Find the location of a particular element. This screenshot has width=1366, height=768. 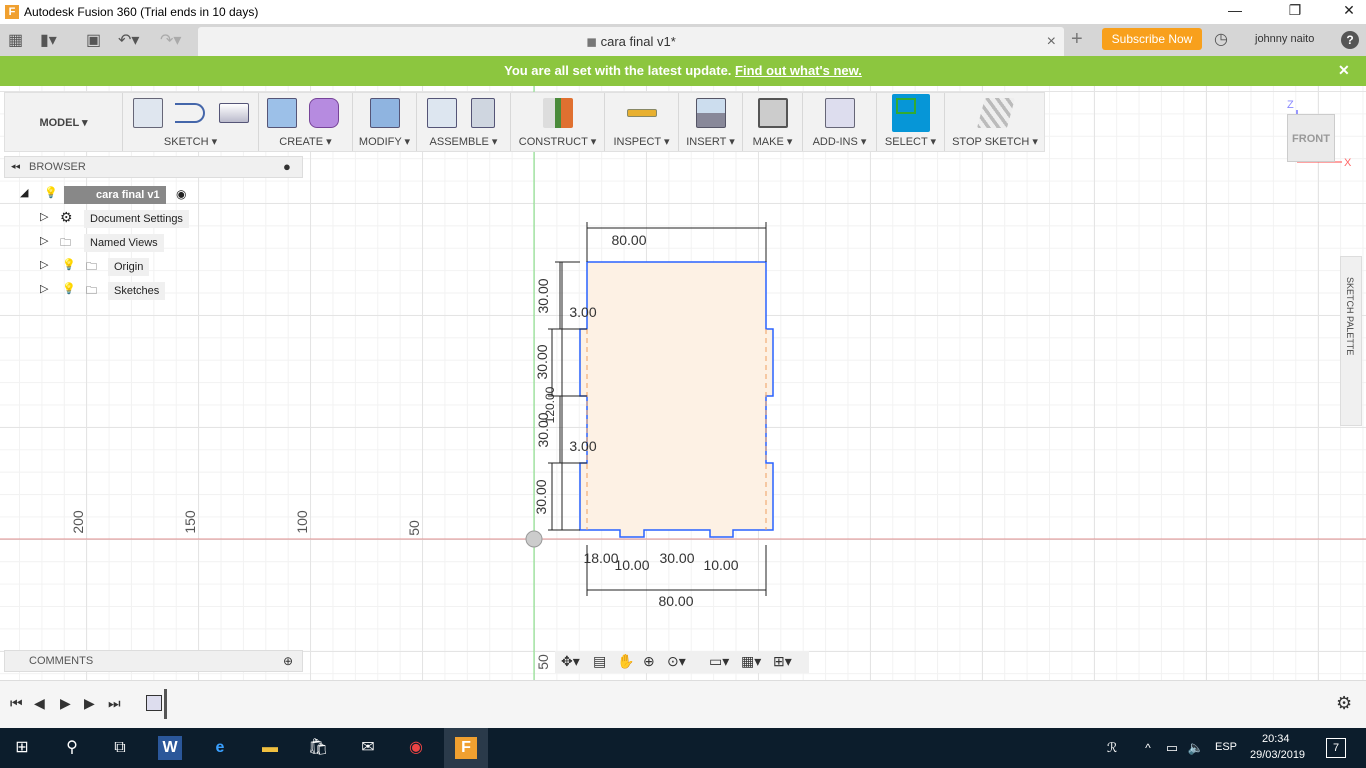

dim-vertical-1: 30.00 is located at coordinates (543, 295).